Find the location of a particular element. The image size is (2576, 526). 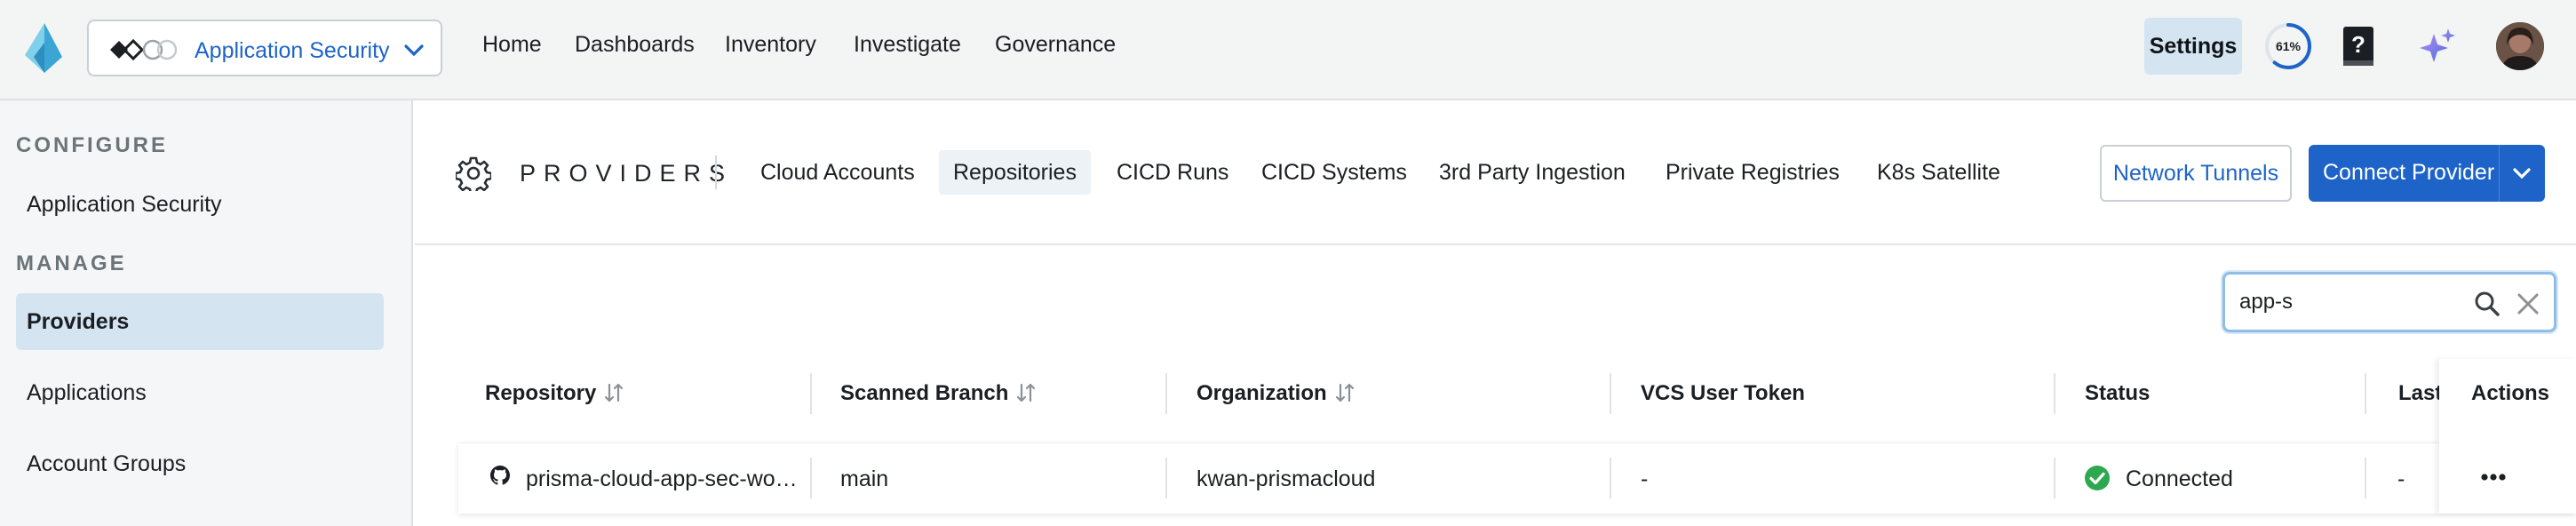

sidebar-item-account-groups: Account Groups is located at coordinates (200, 464).